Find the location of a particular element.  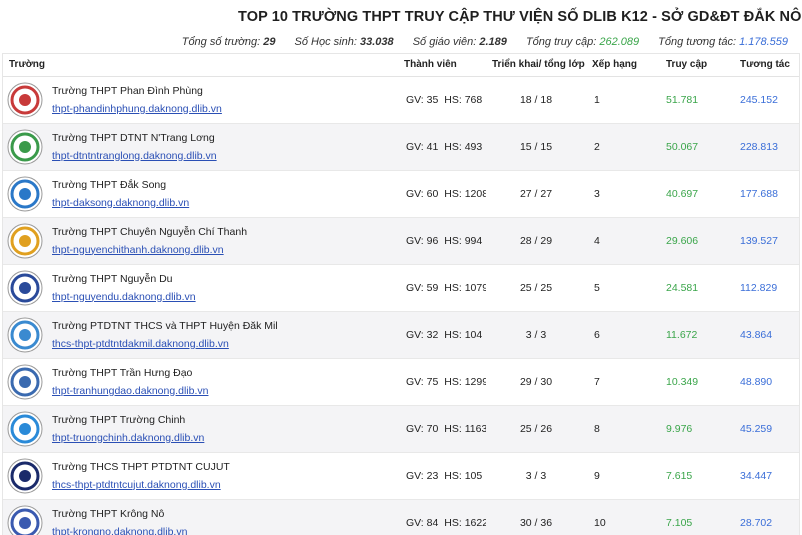

access-cell: 11.672 is located at coordinates (682, 334).